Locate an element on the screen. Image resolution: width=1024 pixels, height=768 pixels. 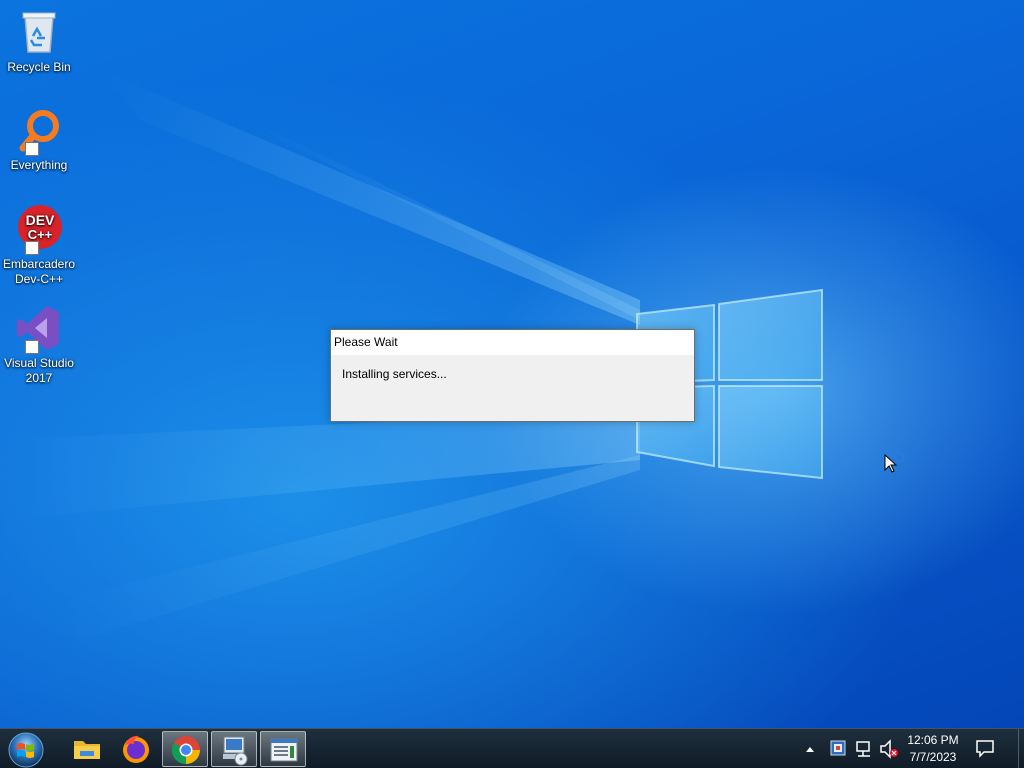
everything-search-icon is located at coordinates (39, 131).